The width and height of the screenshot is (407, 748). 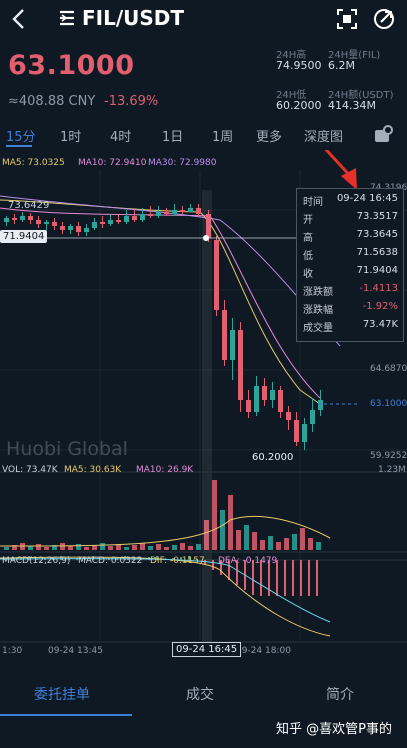 What do you see at coordinates (21, 135) in the screenshot?
I see `tab-15m: 15分` at bounding box center [21, 135].